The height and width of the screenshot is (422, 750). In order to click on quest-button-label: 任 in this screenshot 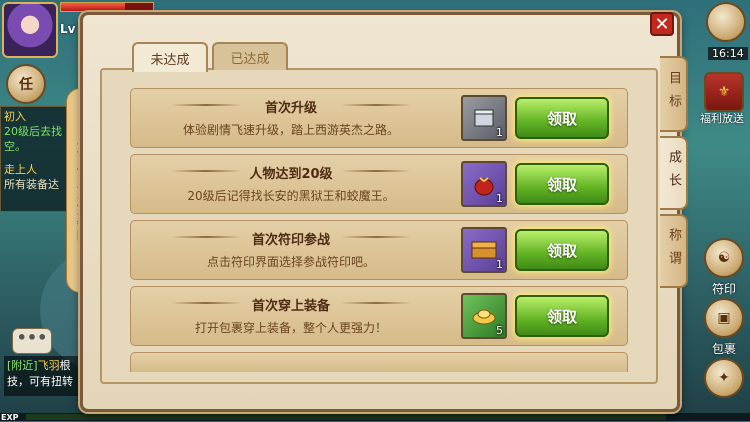, I will do `click(26, 85)`.